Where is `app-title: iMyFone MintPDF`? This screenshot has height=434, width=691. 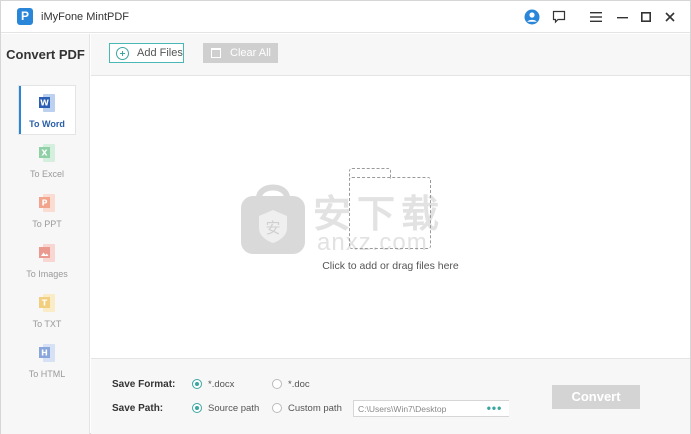
app-title: iMyFone MintPDF is located at coordinates (85, 17).